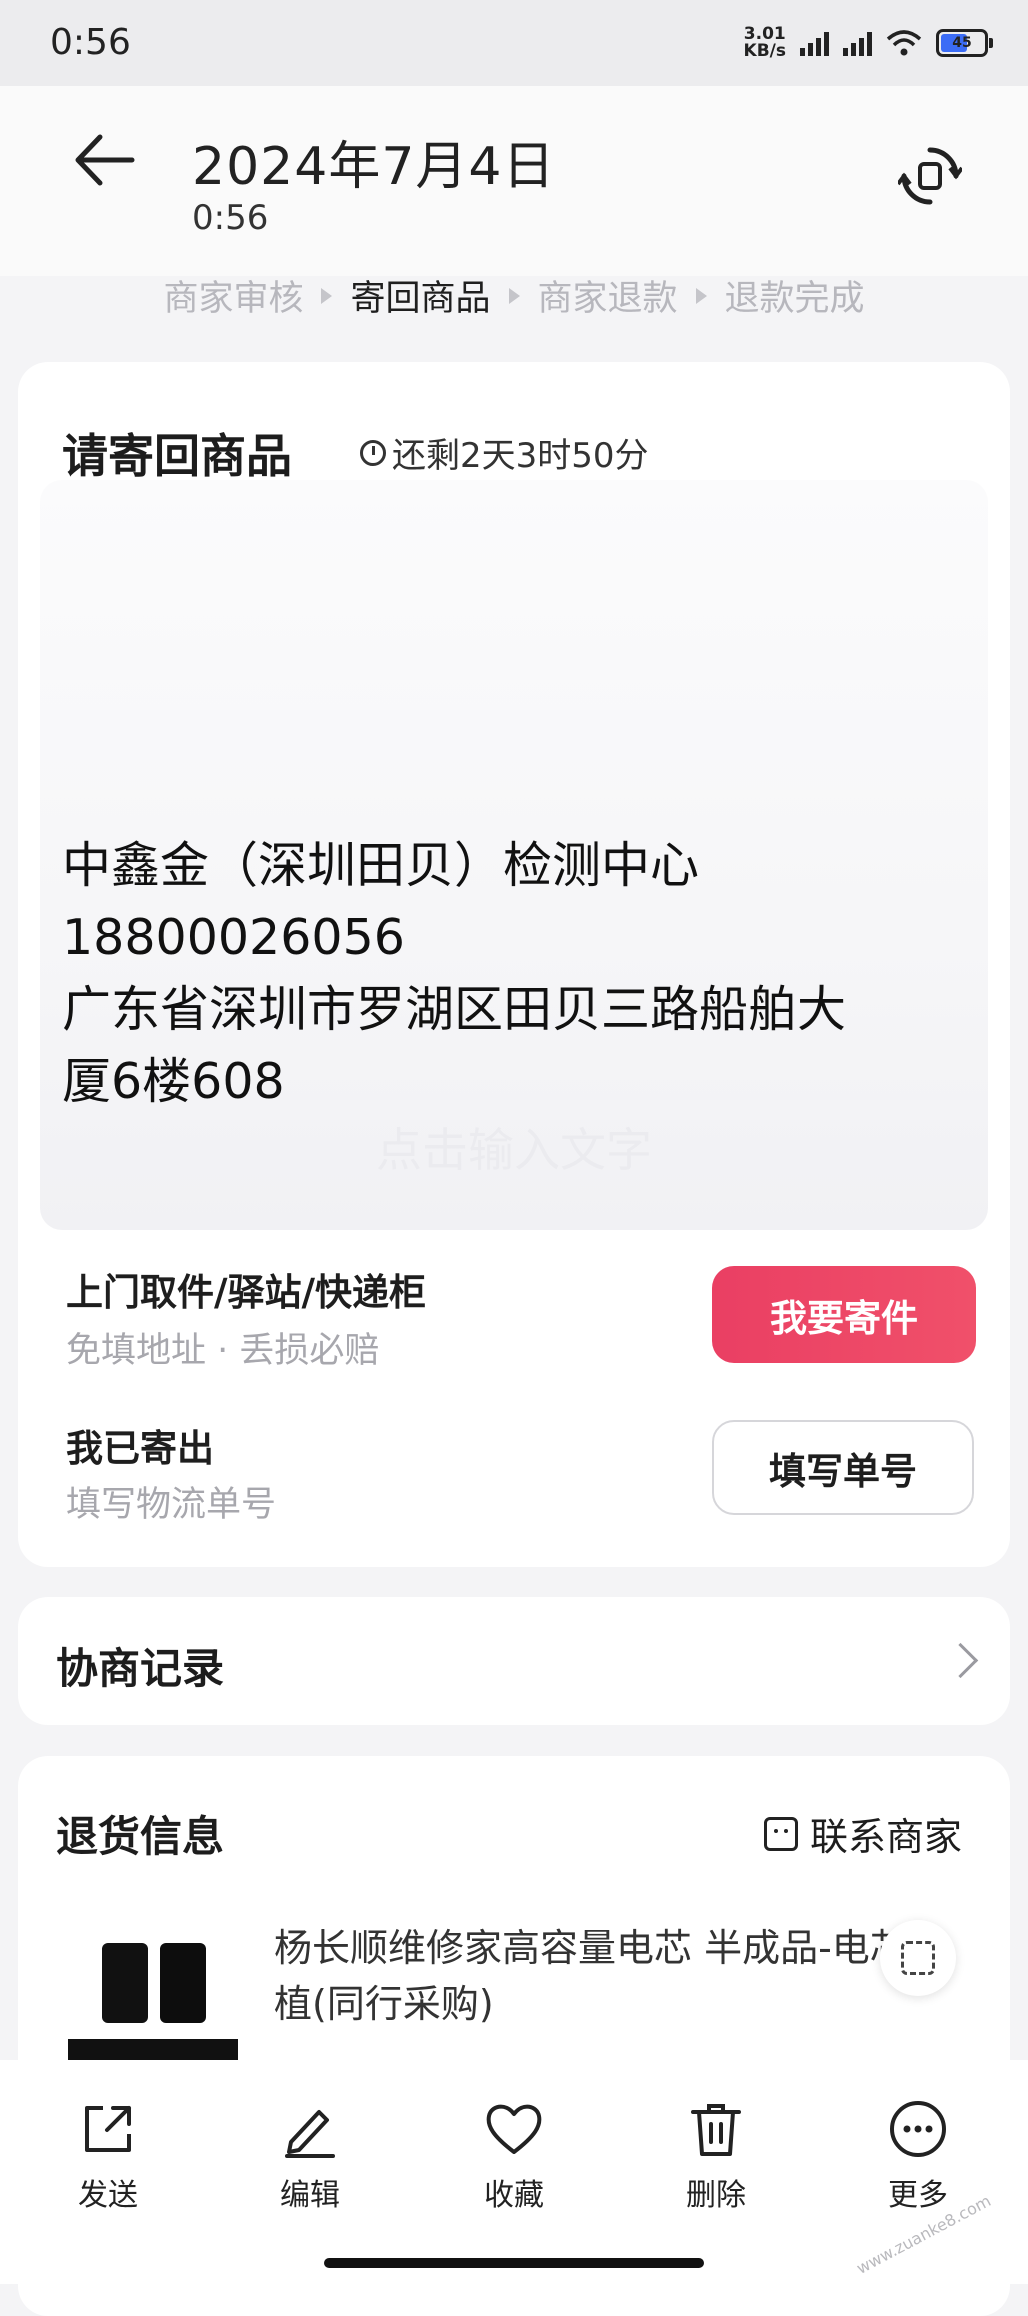  I want to click on scan-icon, so click(918, 1958).